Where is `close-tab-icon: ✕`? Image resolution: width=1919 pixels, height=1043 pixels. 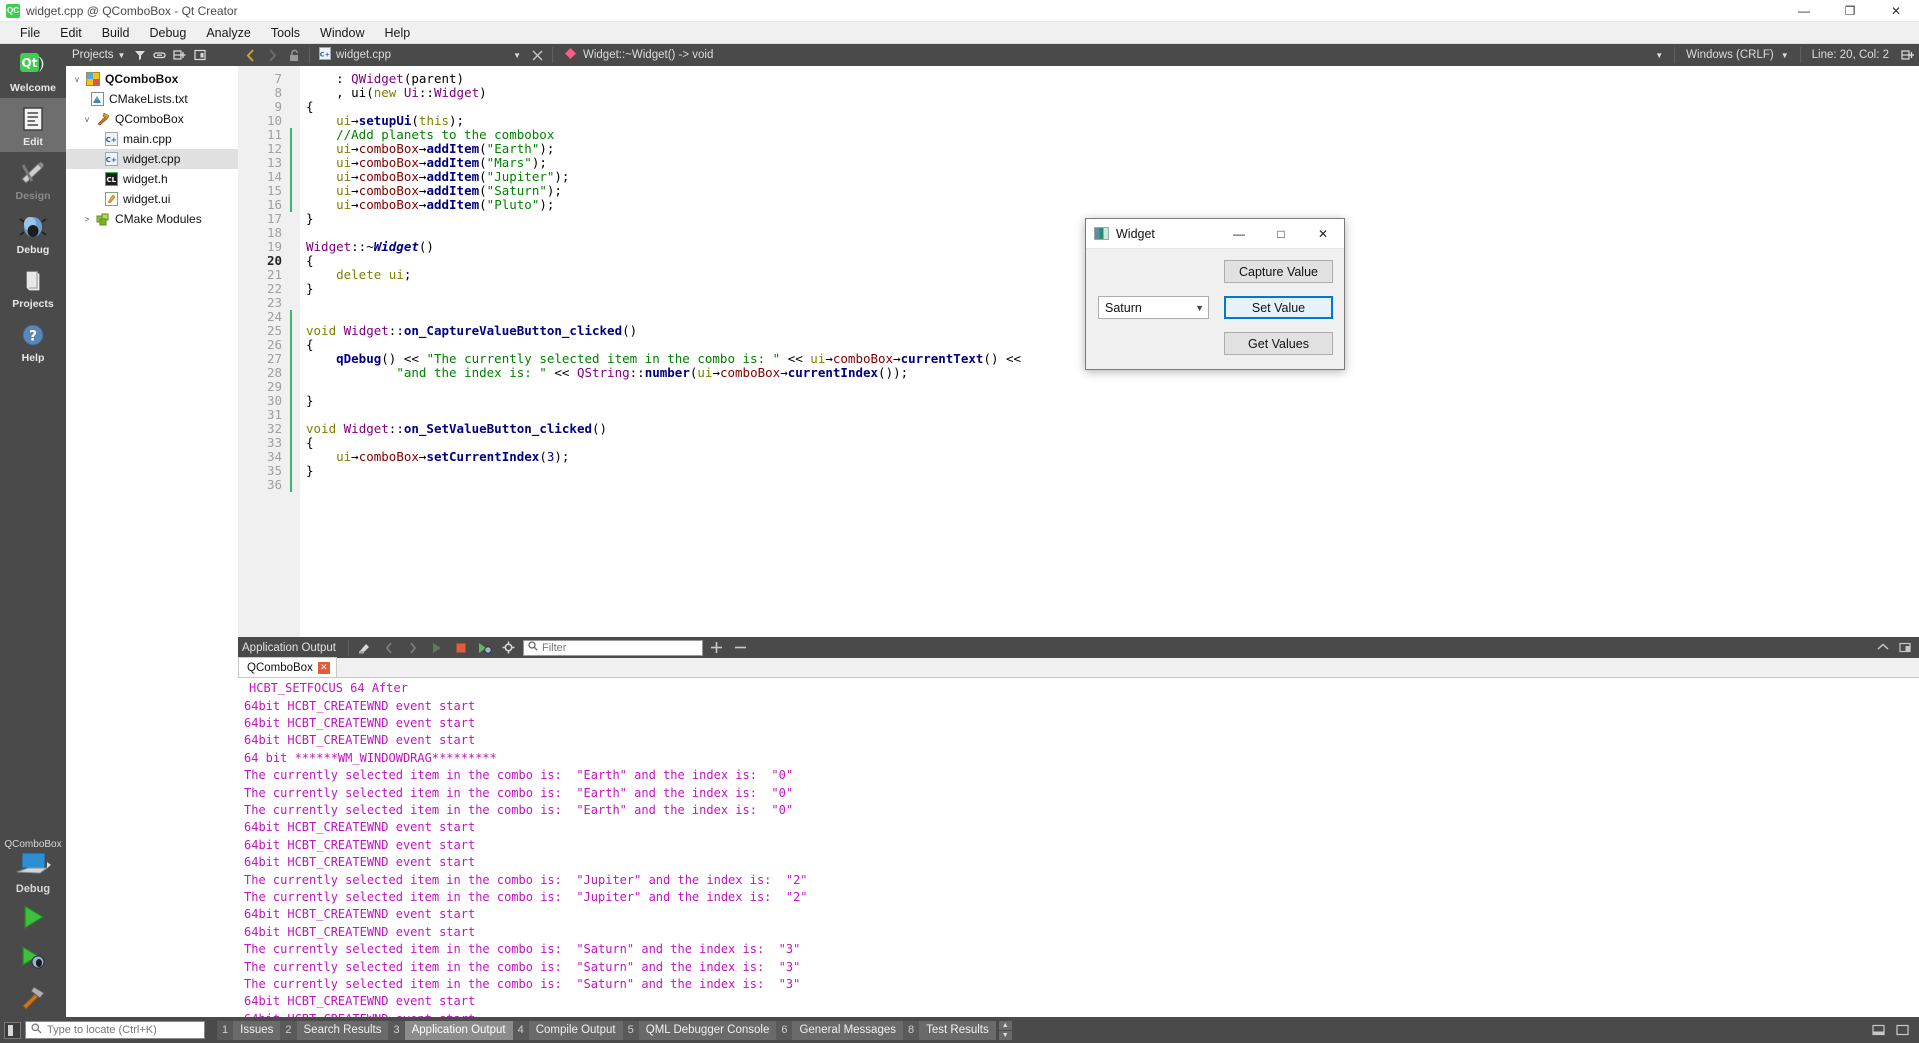
close-tab-icon: ✕ is located at coordinates (323, 667).